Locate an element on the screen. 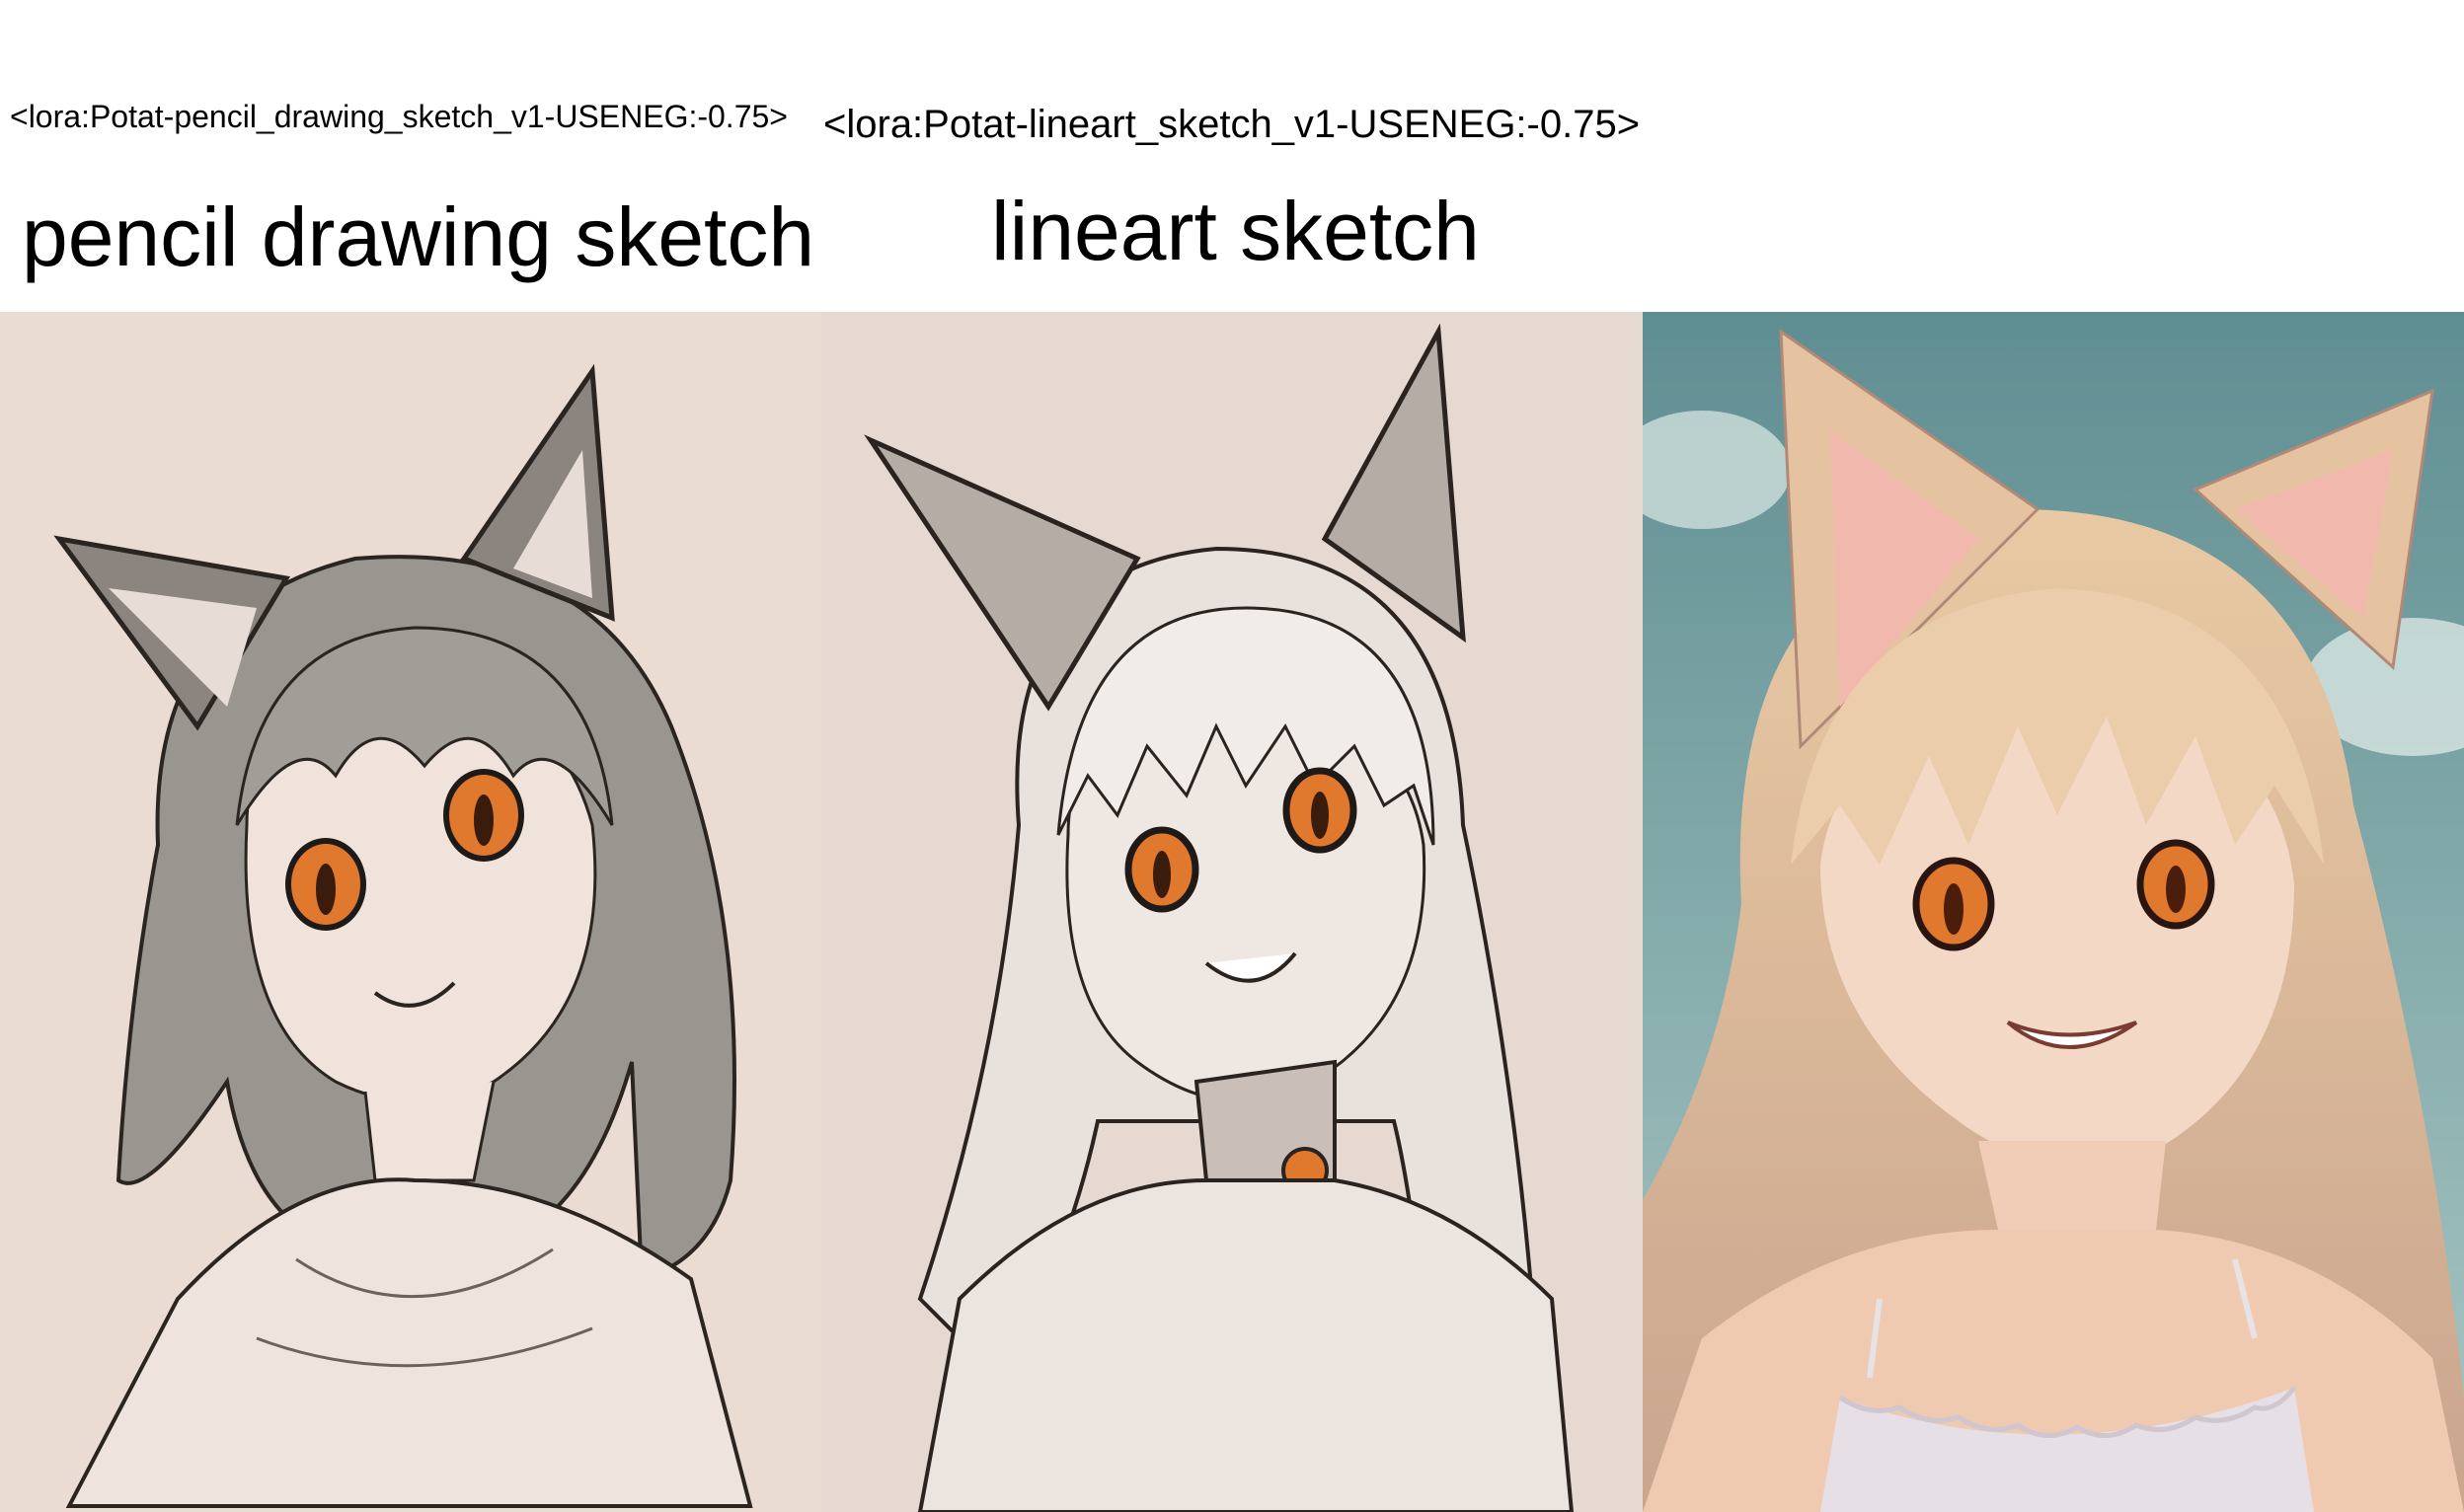 The height and width of the screenshot is (1512, 2464). column-title-lineart: lineart sketch is located at coordinates (1235, 231).